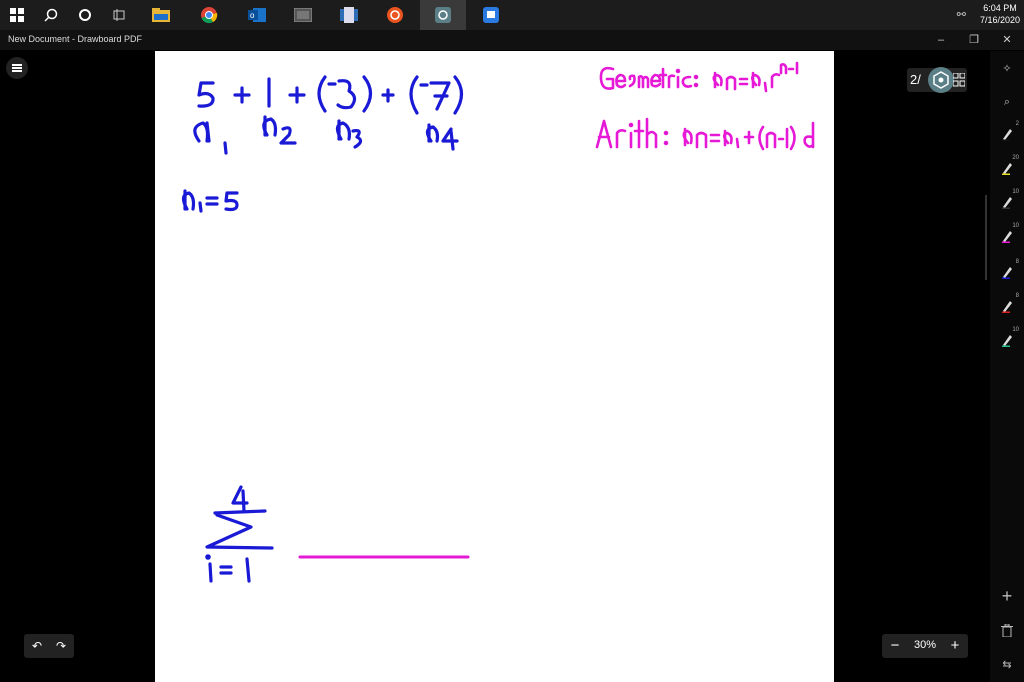 This screenshot has height=682, width=1024. What do you see at coordinates (1007, 102) in the screenshot?
I see `lasso-icon: ⌕` at bounding box center [1007, 102].